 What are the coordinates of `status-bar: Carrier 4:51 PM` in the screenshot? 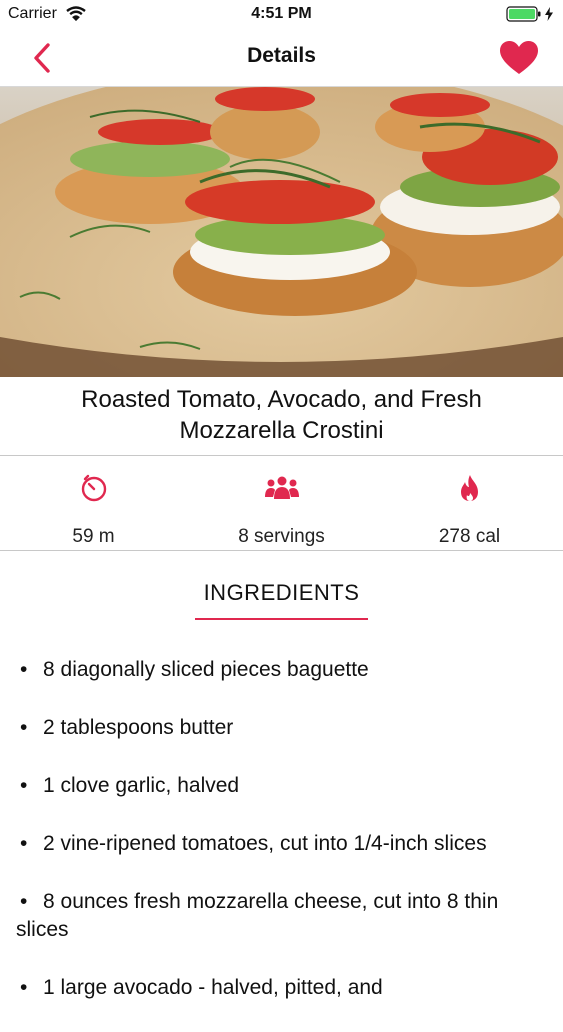 It's located at (281, 15).